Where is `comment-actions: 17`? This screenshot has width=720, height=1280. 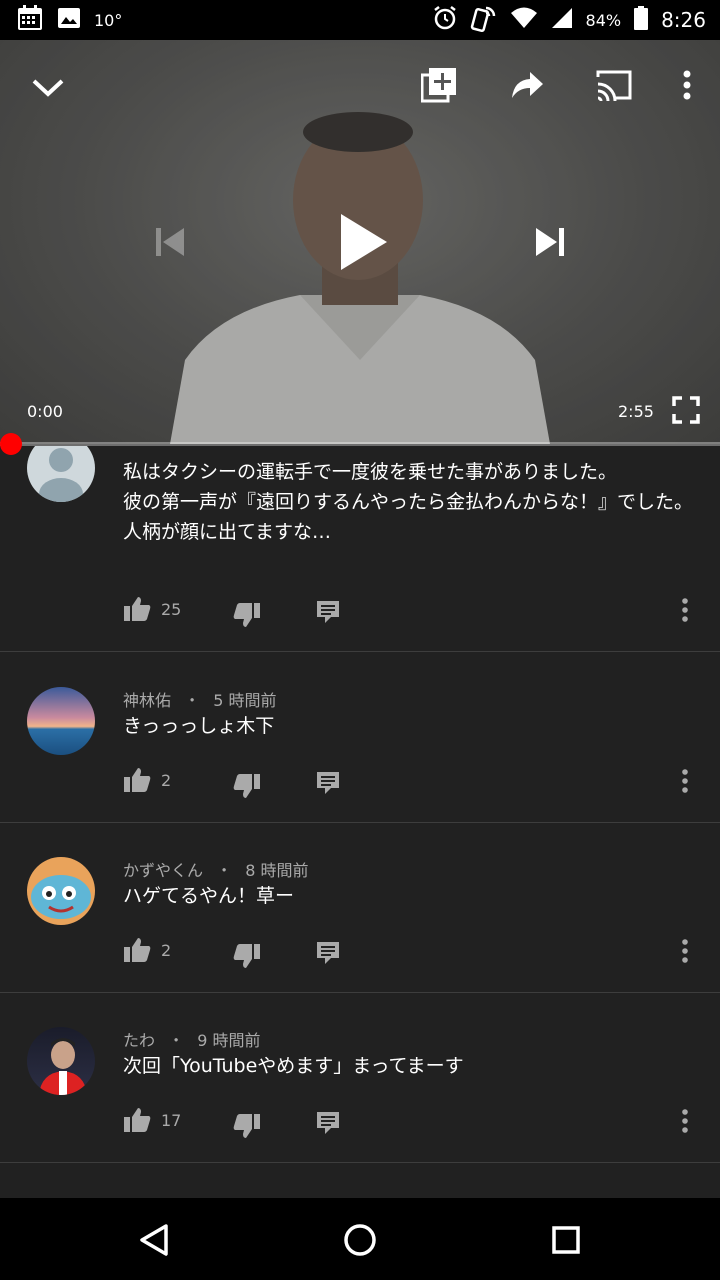 comment-actions: 17 is located at coordinates (413, 1123).